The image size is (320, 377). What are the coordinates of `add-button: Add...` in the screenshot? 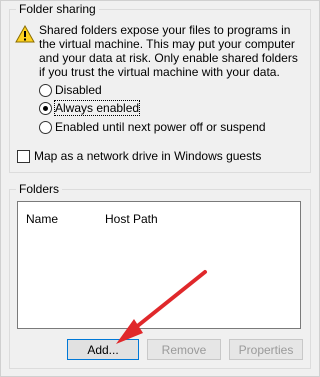 It's located at (103, 349).